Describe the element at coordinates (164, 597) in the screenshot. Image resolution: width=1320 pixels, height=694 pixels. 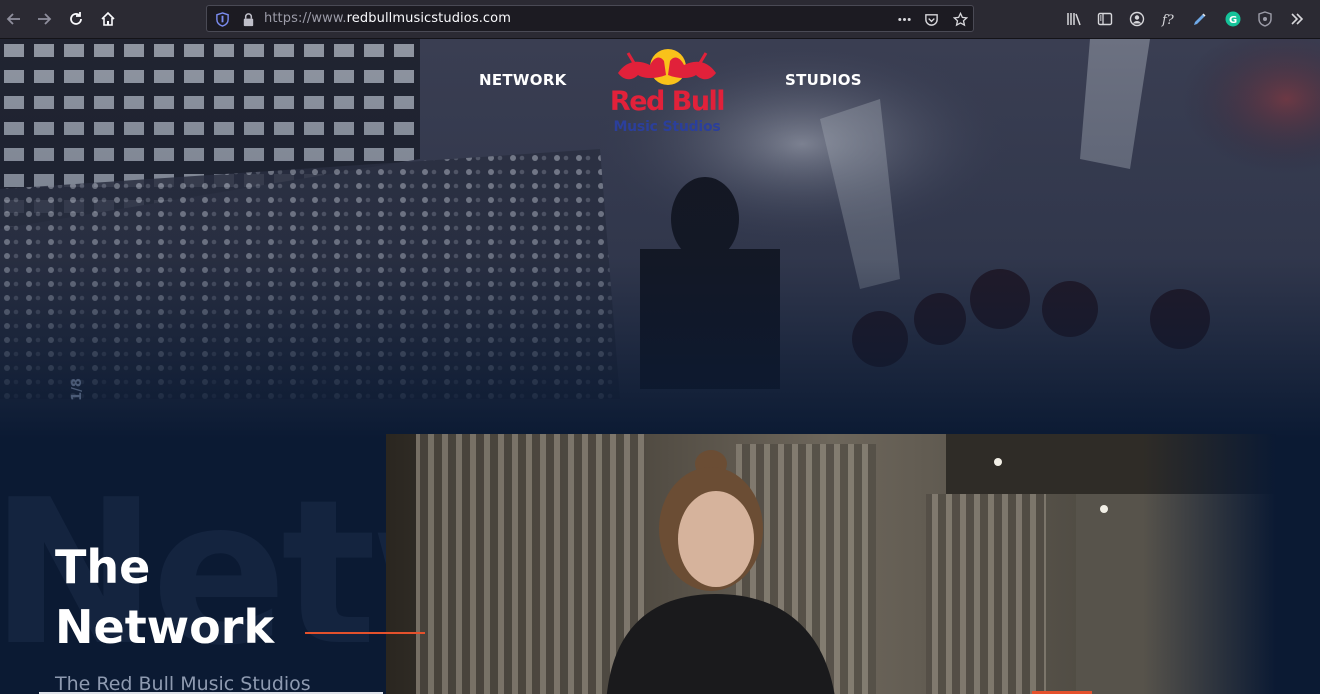
I see `section-title: The Network` at that location.